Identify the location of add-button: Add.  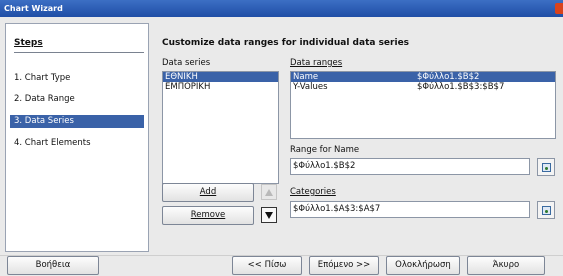
(208, 192).